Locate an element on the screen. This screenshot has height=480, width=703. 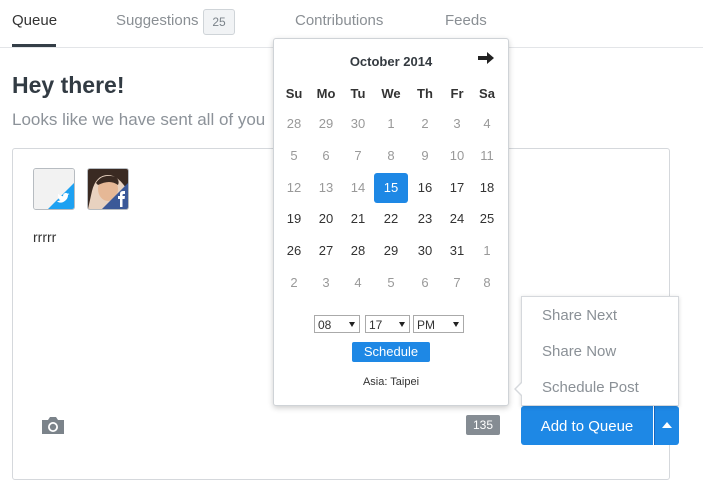
menu-item-share-next: Share Next is located at coordinates (579, 315).